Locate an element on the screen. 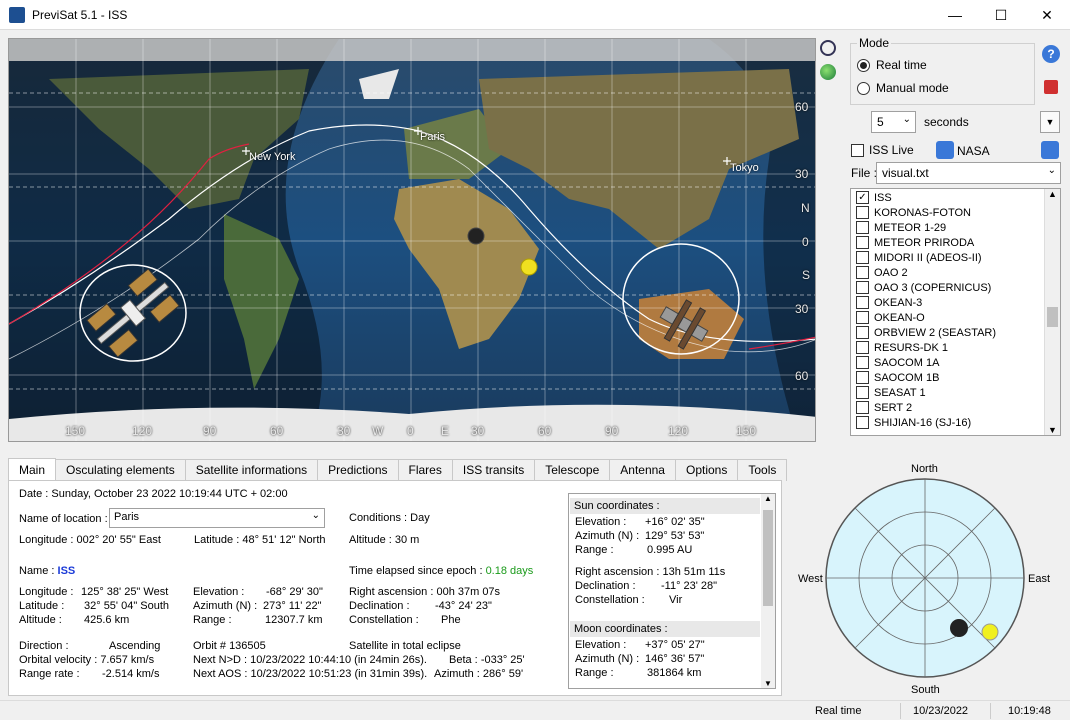  mode-label: Mode is located at coordinates (874, 43).